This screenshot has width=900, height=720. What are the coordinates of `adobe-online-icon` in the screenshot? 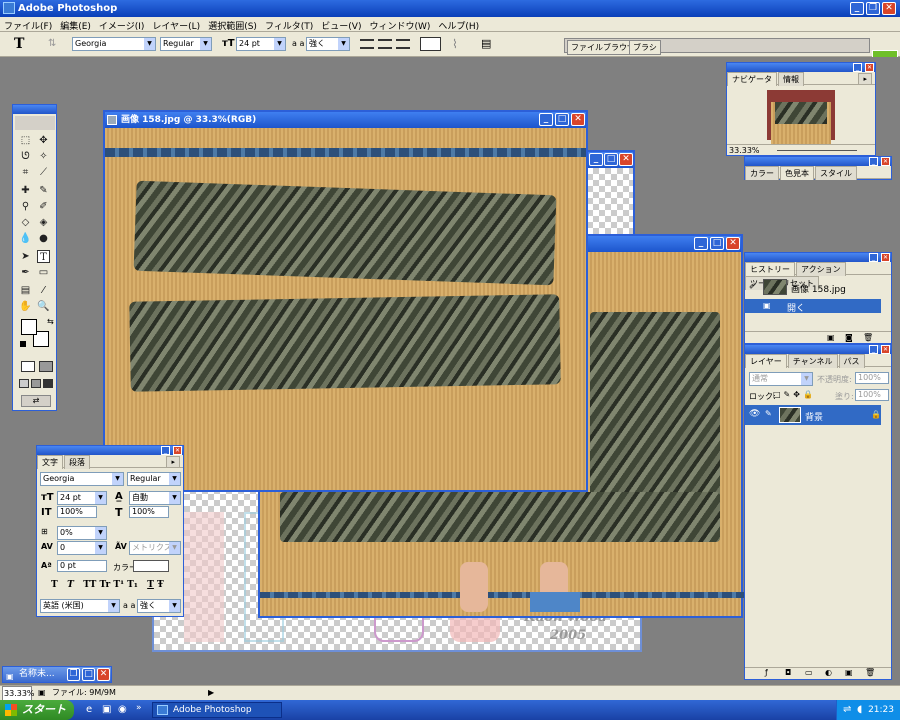 It's located at (35, 123).